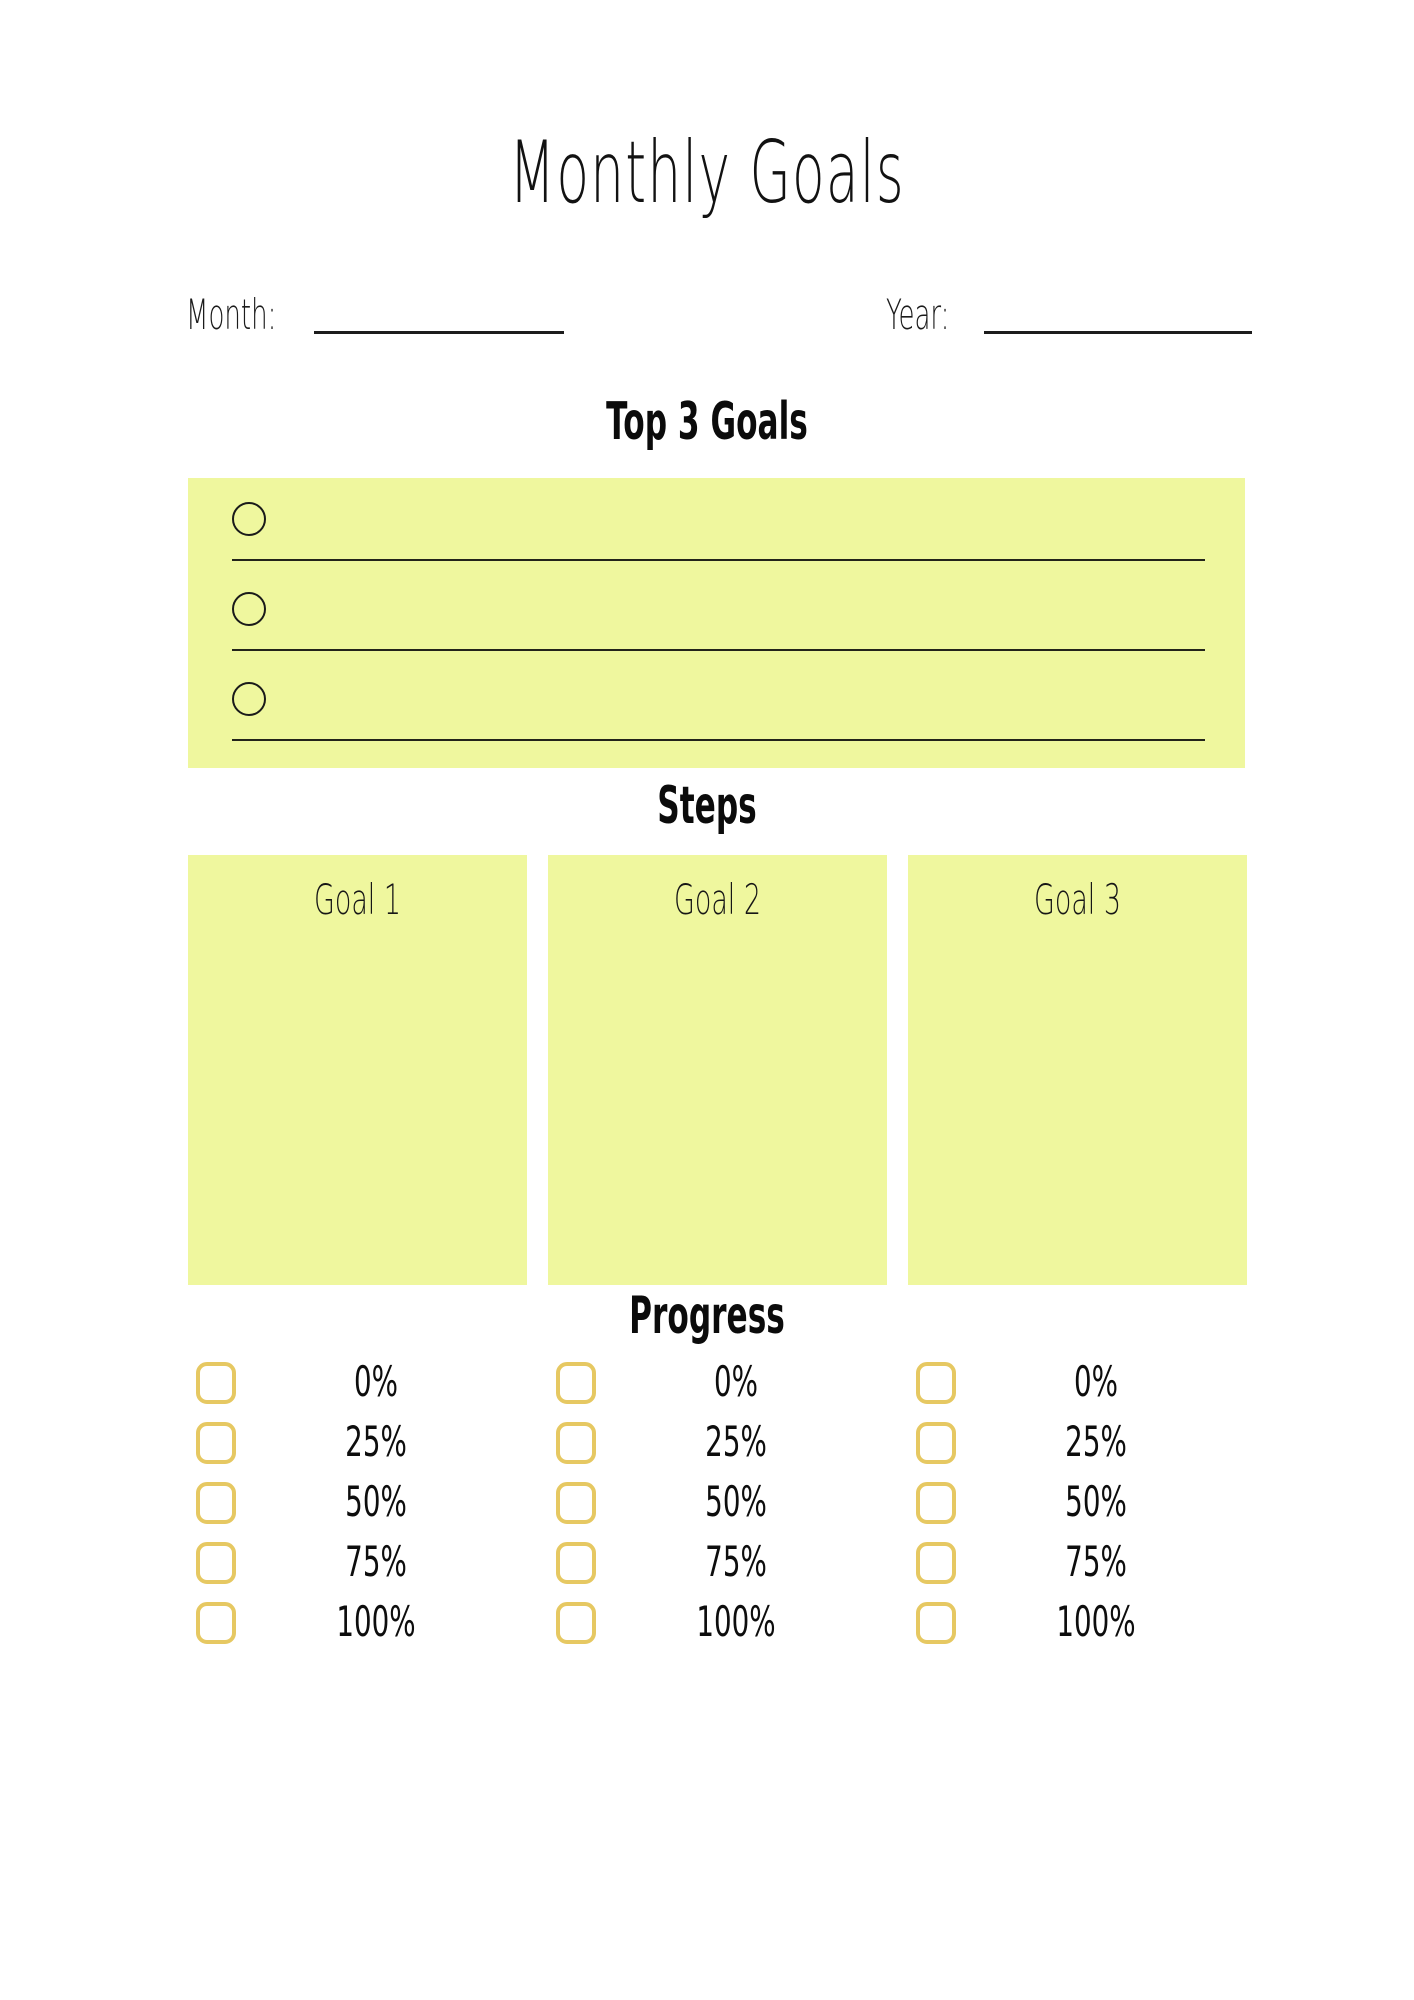 The height and width of the screenshot is (2000, 1414). I want to click on steps-column-label: Goal 3, so click(1077, 899).